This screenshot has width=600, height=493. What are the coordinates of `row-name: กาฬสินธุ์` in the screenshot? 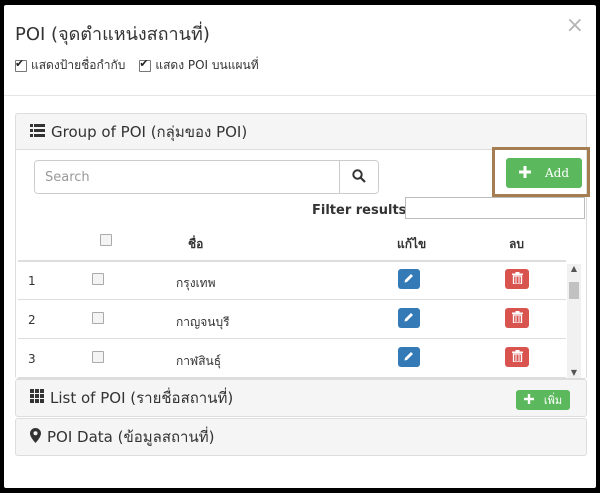 It's located at (199, 361).